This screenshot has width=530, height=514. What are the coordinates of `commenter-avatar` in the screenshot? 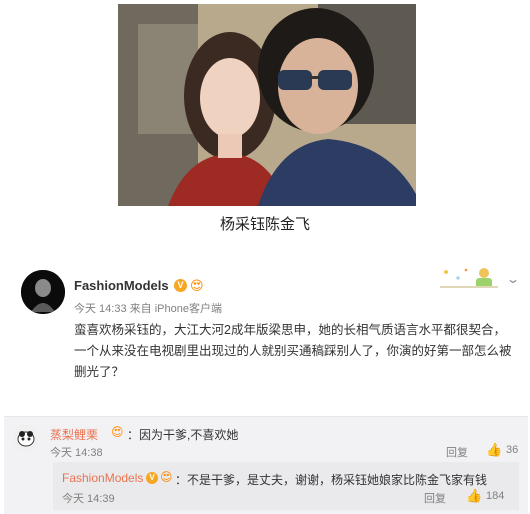 It's located at (26, 438).